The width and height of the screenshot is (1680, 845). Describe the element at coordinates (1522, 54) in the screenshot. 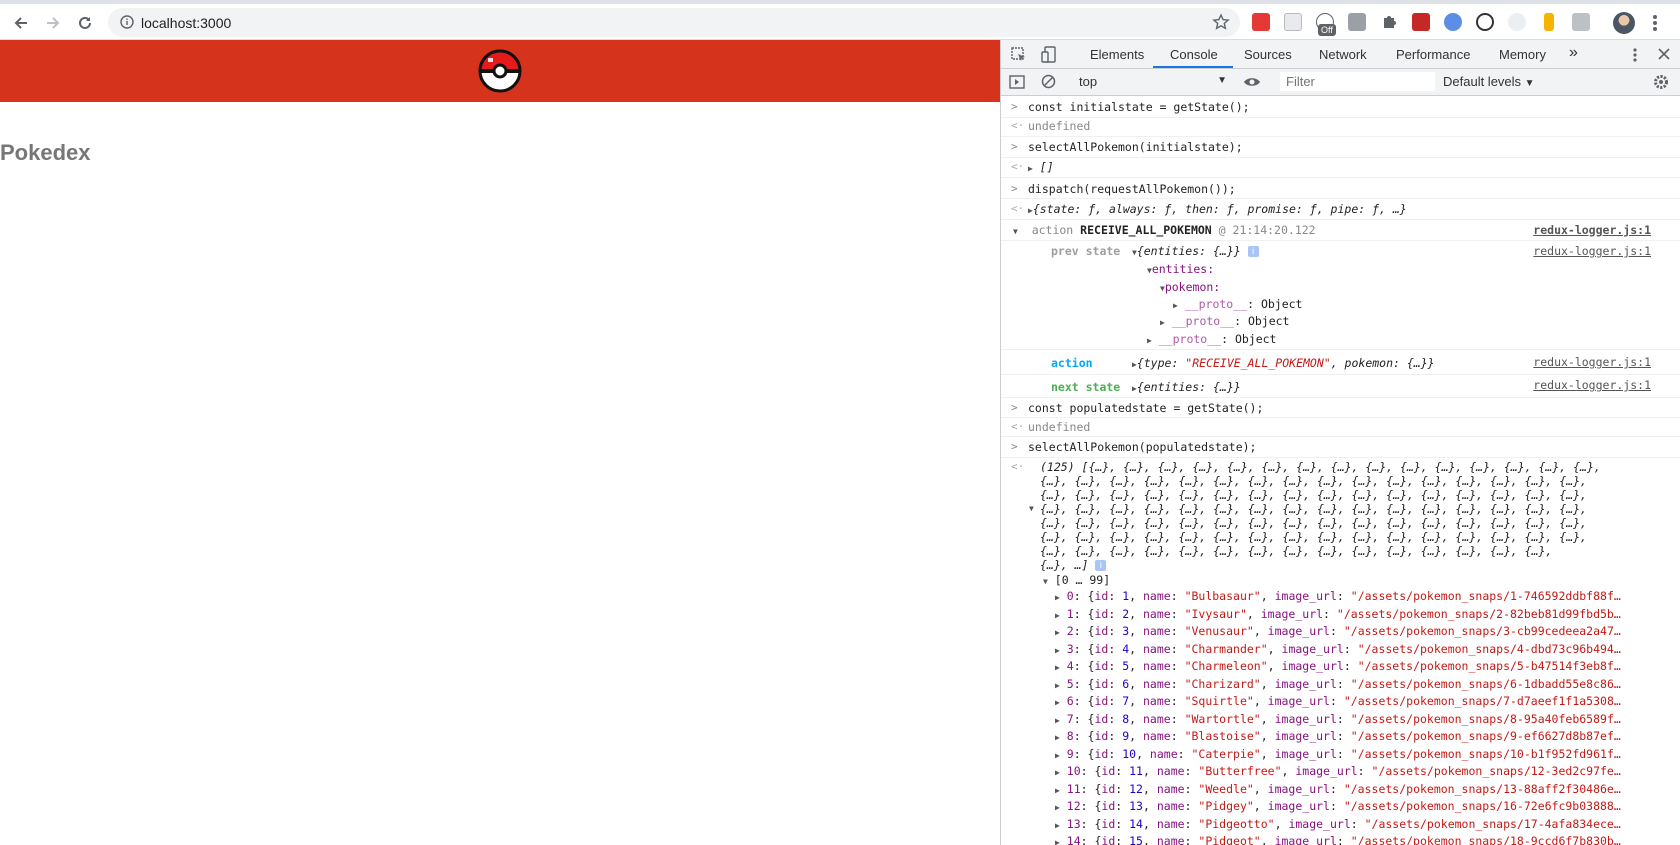

I see `tab-memory: Memory` at that location.